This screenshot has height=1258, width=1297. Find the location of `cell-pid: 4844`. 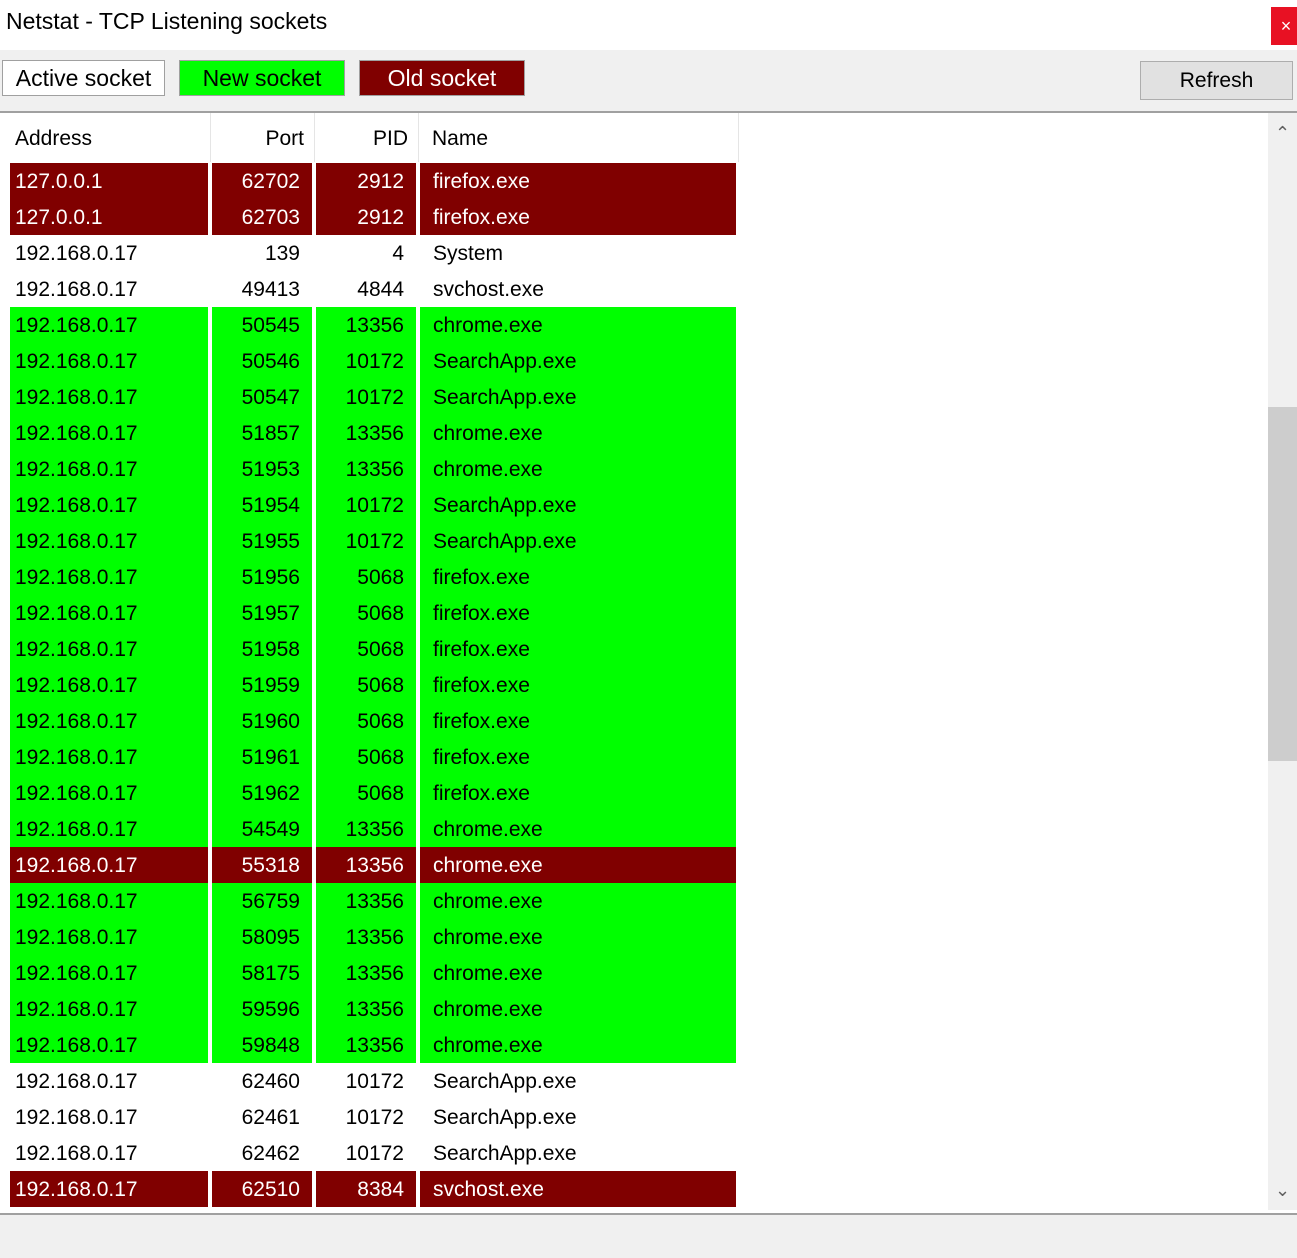

cell-pid: 4844 is located at coordinates (366, 289).